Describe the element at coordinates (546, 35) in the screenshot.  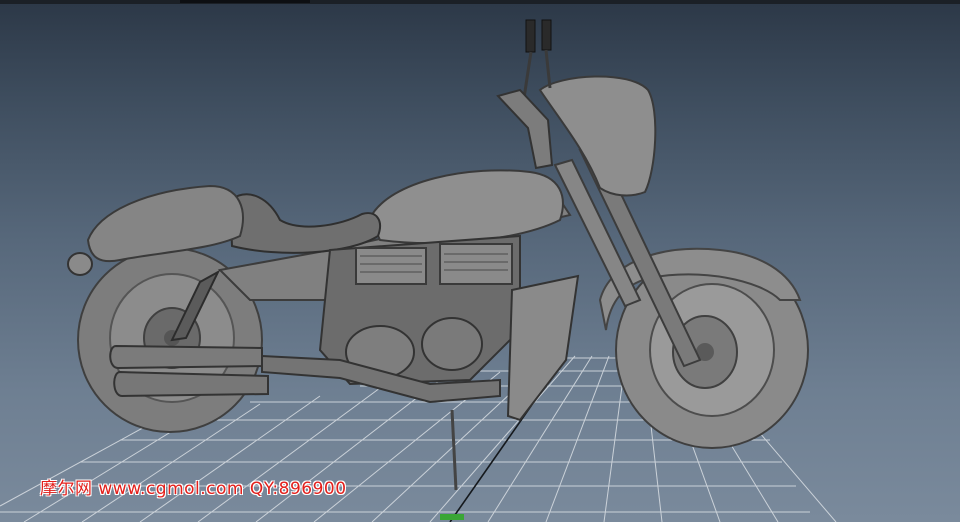
I see `right-mirror` at that location.